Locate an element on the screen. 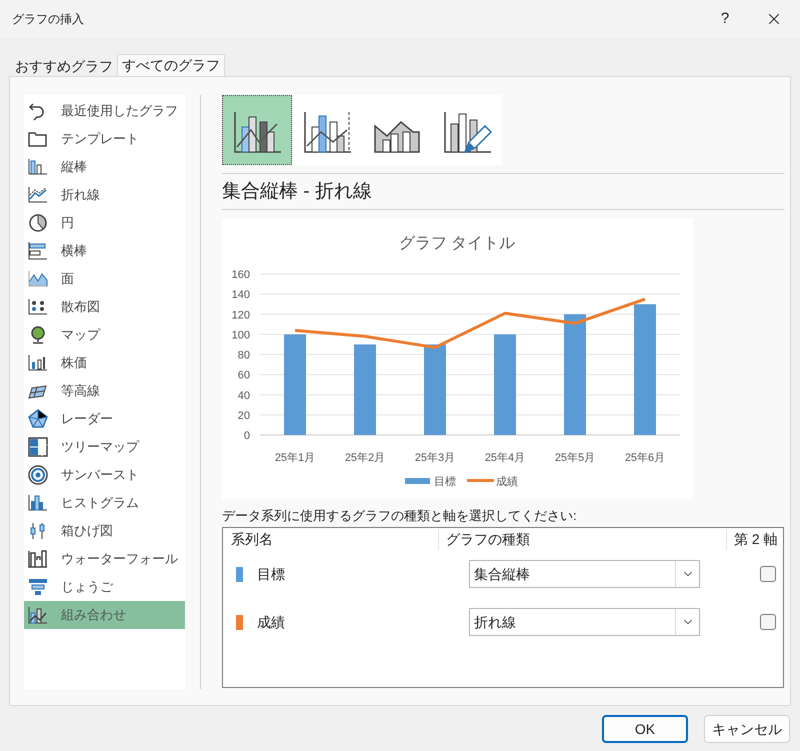 This screenshot has width=800, height=751. y-axis-label: 100 is located at coordinates (241, 335).